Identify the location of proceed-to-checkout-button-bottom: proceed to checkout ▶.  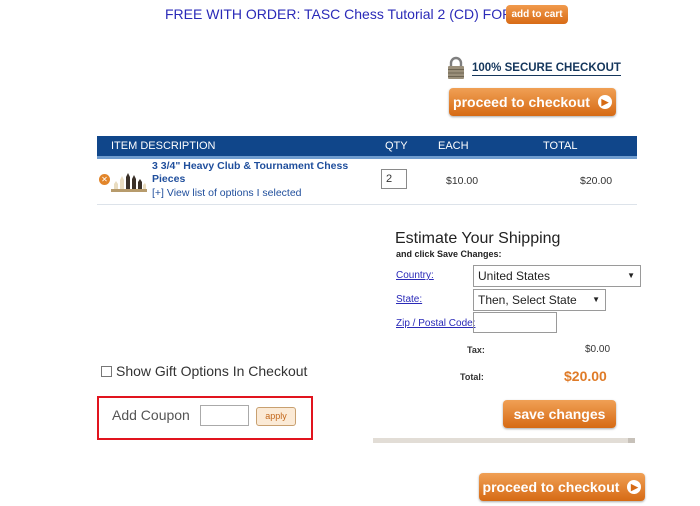
(562, 487).